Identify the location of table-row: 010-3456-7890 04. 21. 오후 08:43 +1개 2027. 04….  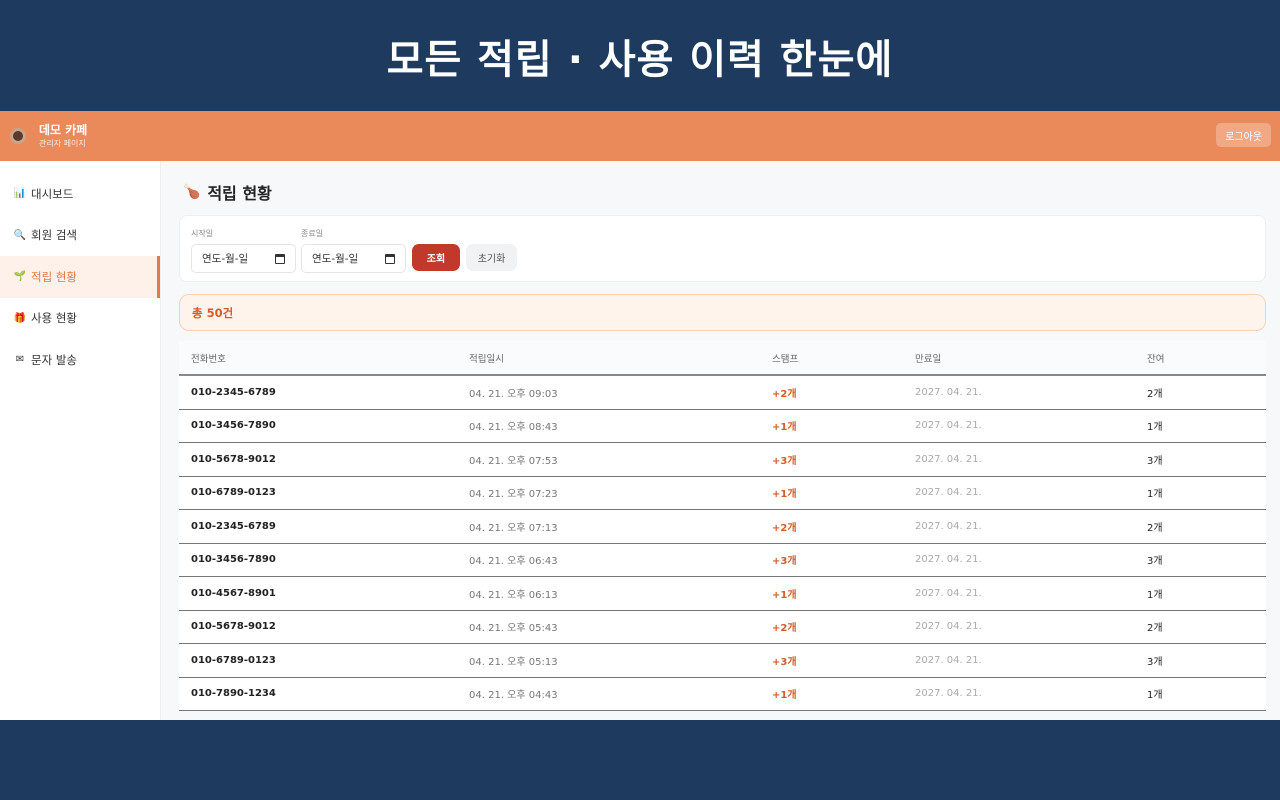
(722, 426).